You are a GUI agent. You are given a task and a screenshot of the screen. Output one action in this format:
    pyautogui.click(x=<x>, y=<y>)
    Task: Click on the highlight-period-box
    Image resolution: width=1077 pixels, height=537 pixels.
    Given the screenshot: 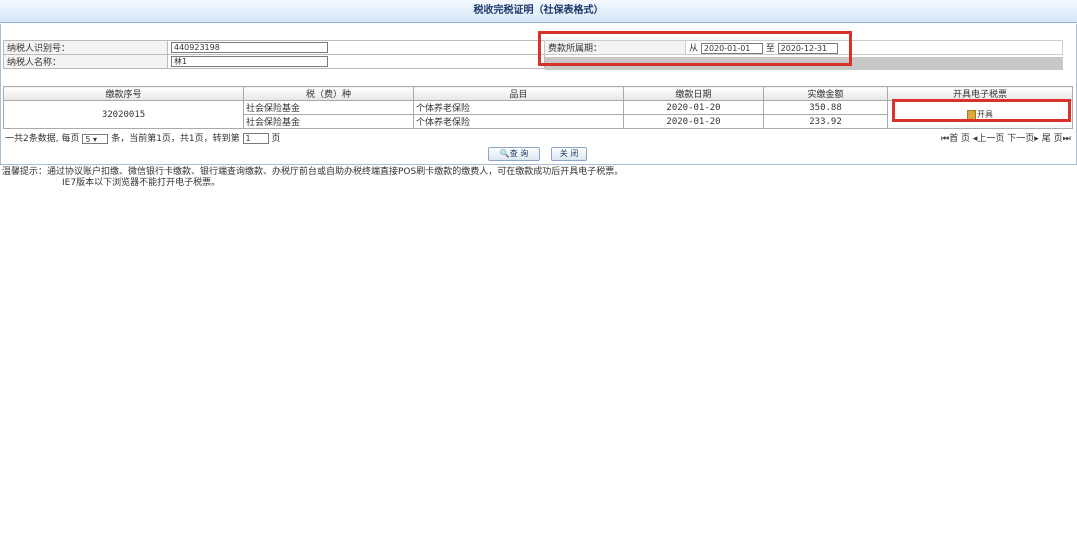 What is the action you would take?
    pyautogui.click(x=695, y=48)
    